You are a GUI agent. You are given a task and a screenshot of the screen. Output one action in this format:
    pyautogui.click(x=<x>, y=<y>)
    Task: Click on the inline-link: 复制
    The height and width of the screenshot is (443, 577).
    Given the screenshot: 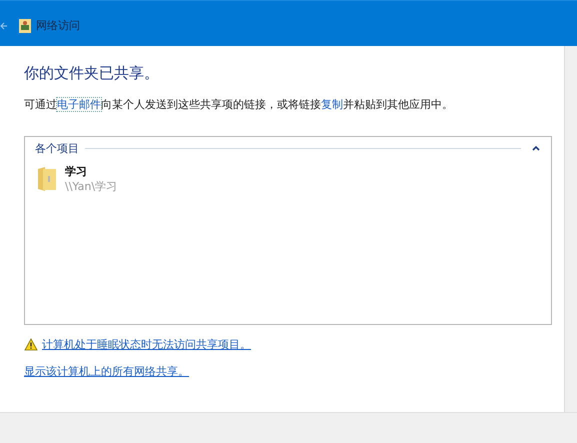 What is the action you would take?
    pyautogui.click(x=332, y=104)
    